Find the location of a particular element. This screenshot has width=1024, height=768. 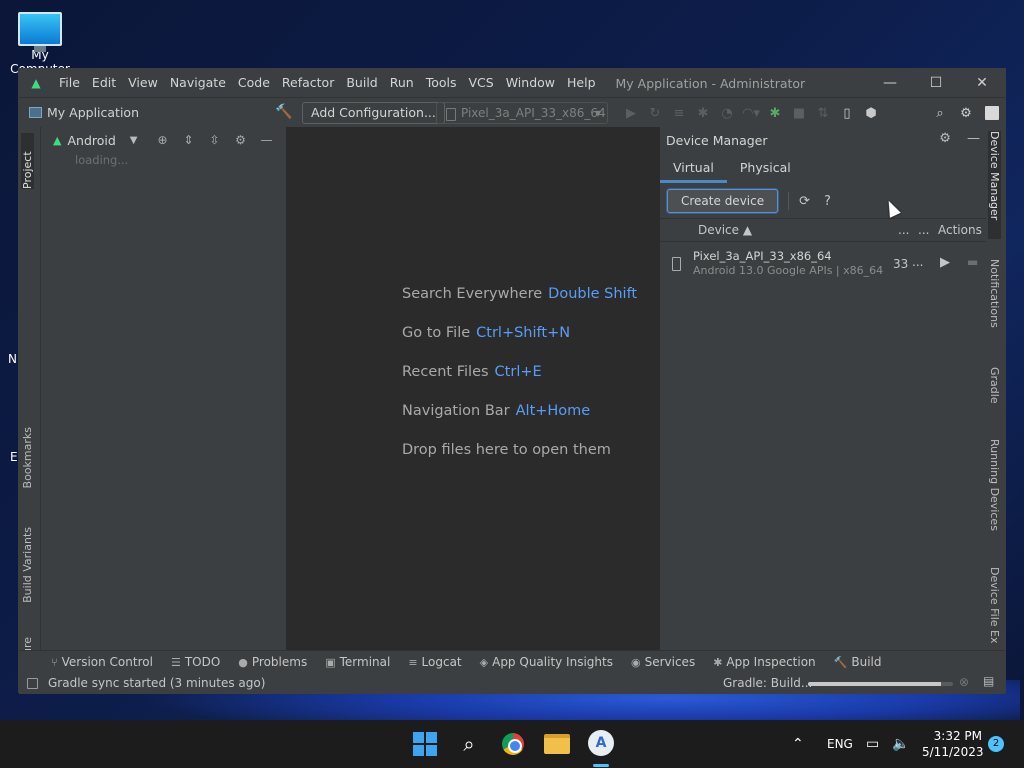

menu-edit: Edit is located at coordinates (104, 83).